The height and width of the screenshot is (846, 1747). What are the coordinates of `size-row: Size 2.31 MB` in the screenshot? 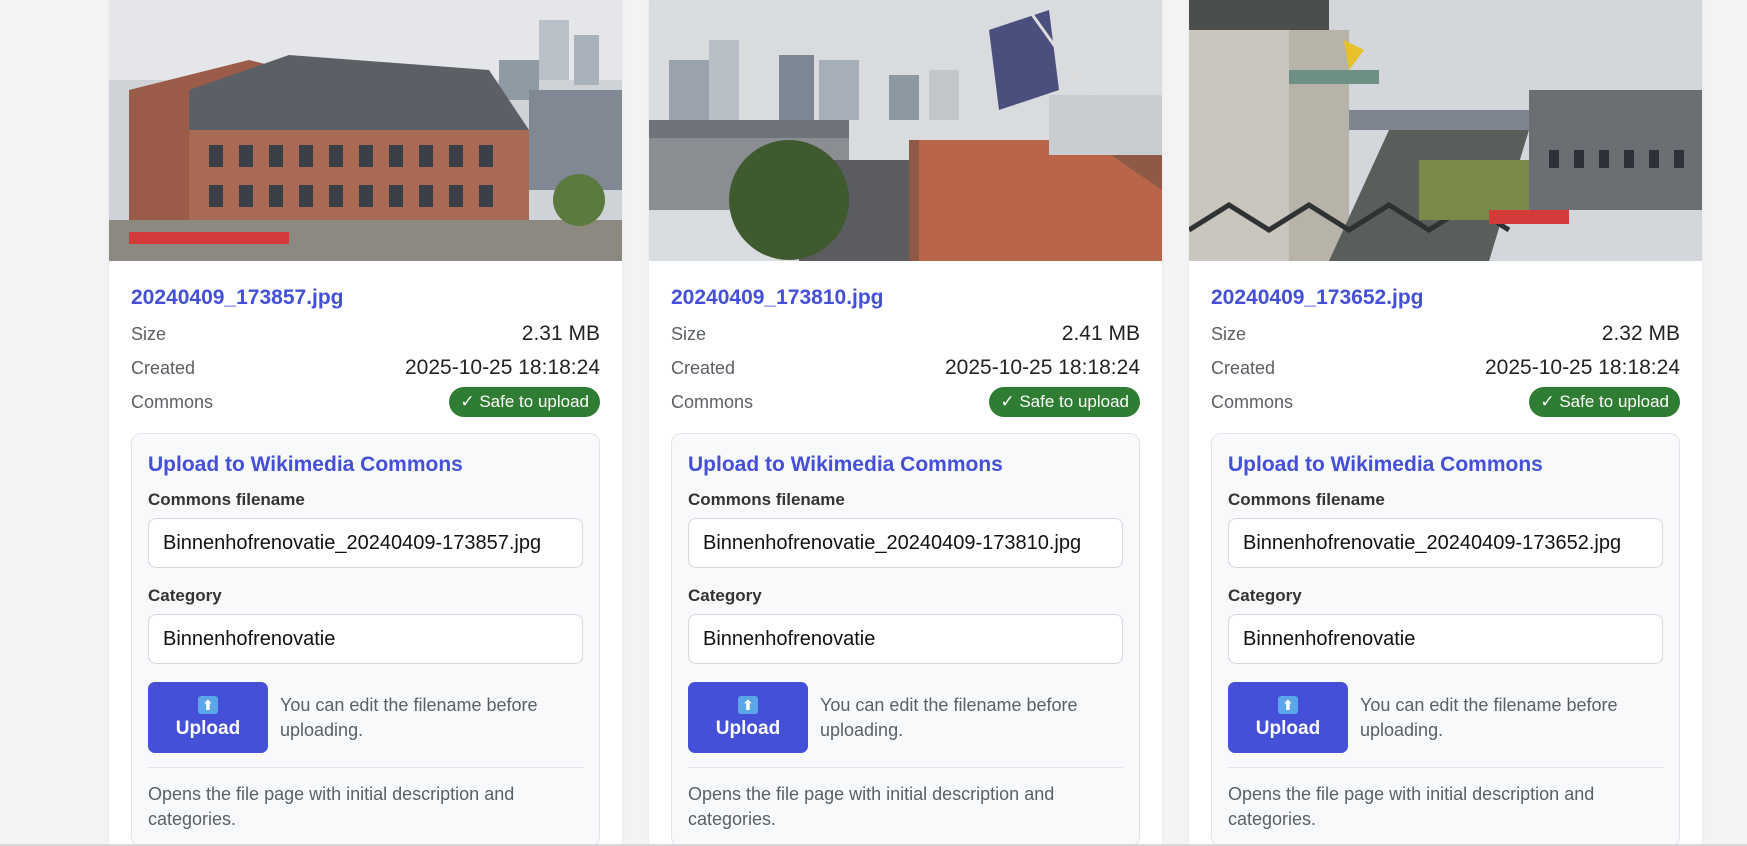 It's located at (365, 334).